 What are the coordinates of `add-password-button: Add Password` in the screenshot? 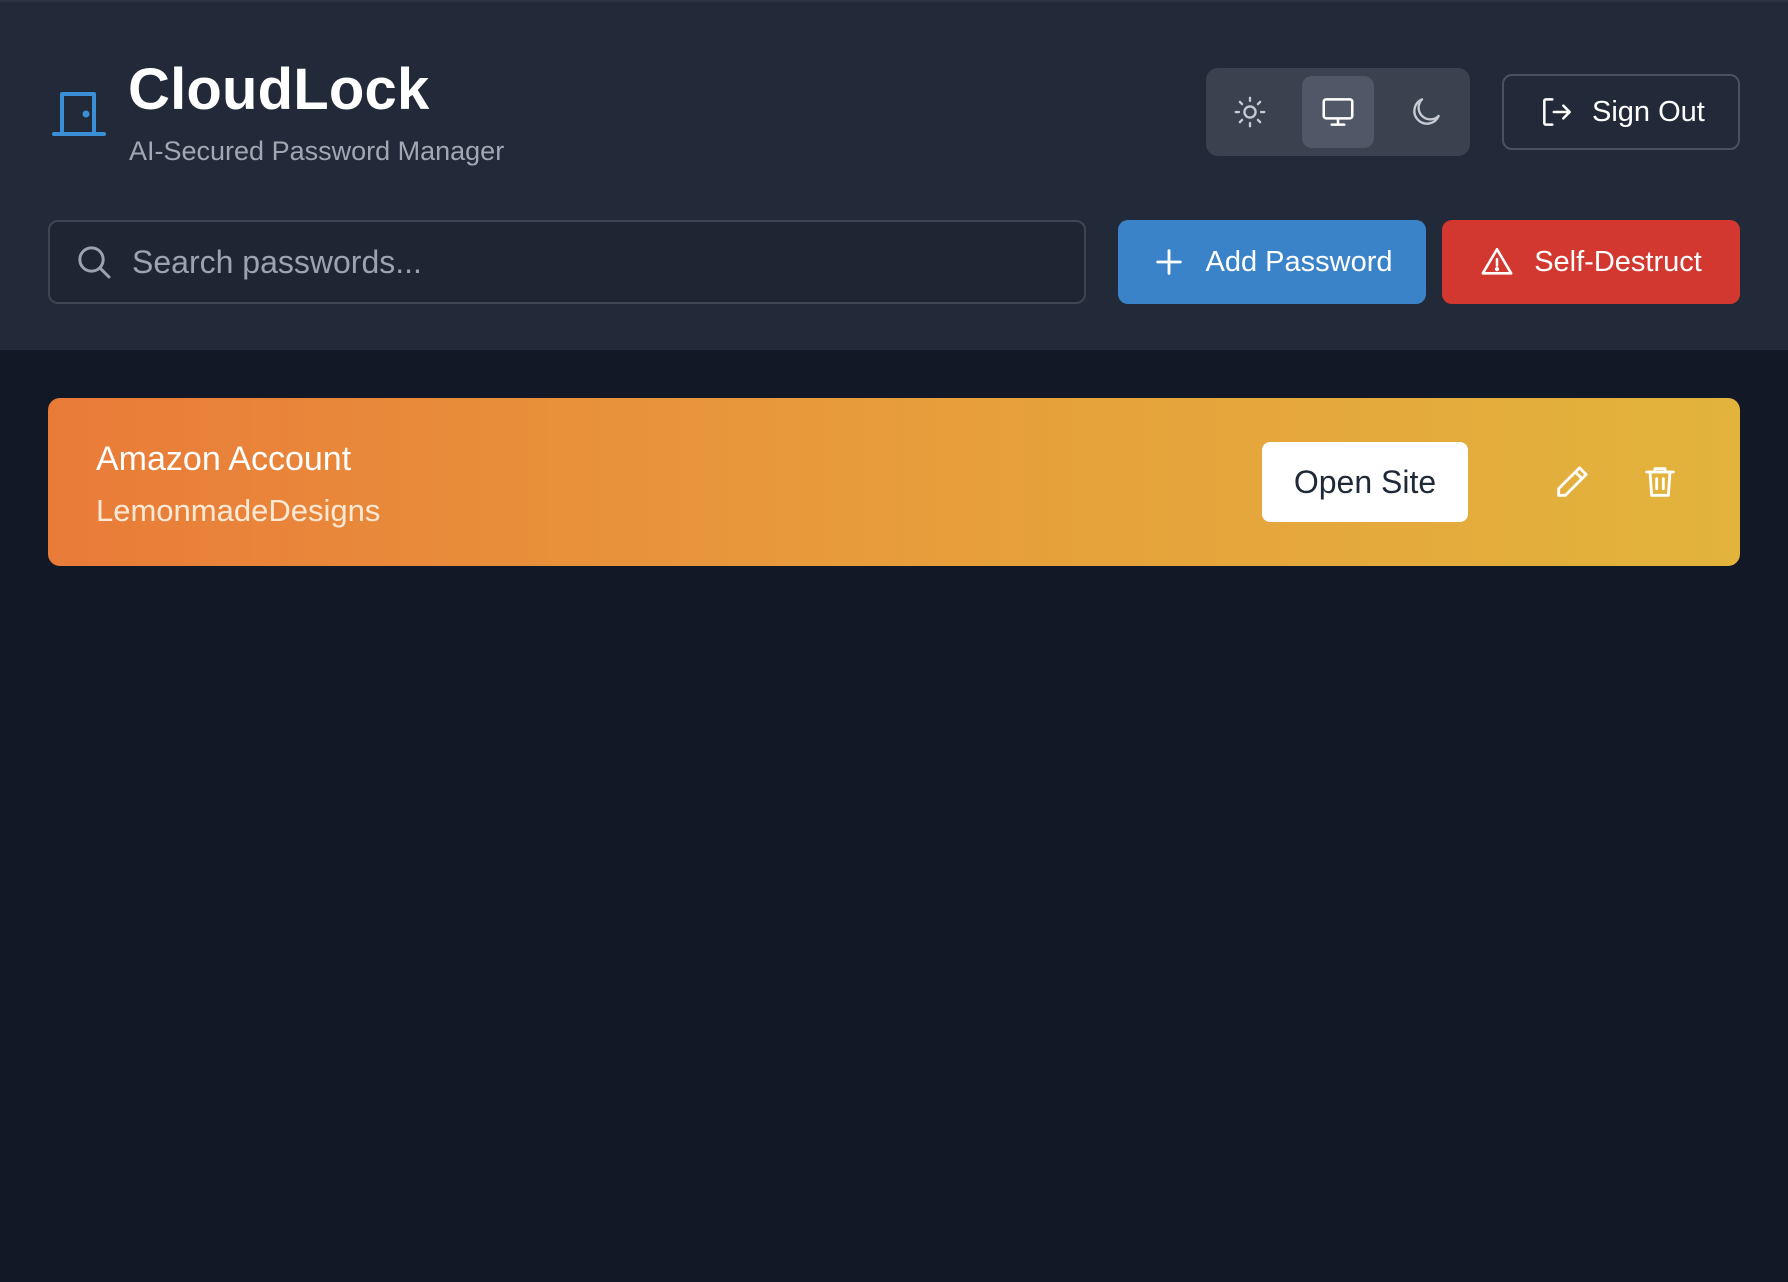 It's located at (1272, 262).